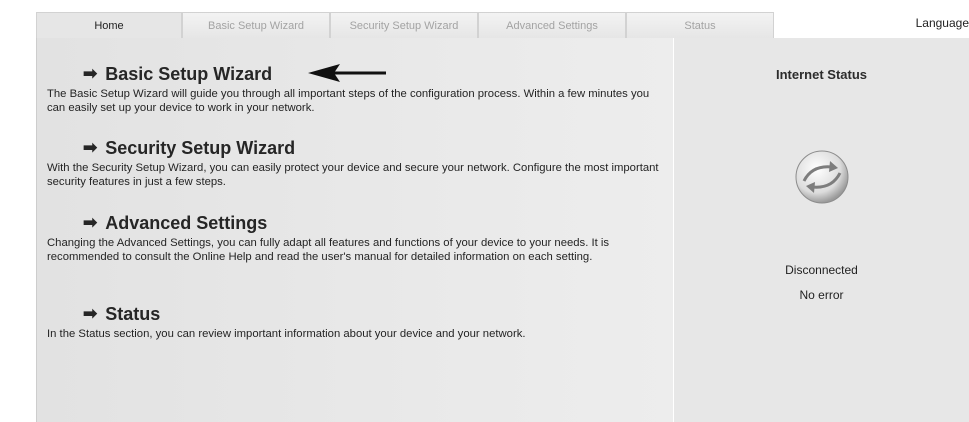  What do you see at coordinates (186, 223) in the screenshot?
I see `section-title: Advanced Settings` at bounding box center [186, 223].